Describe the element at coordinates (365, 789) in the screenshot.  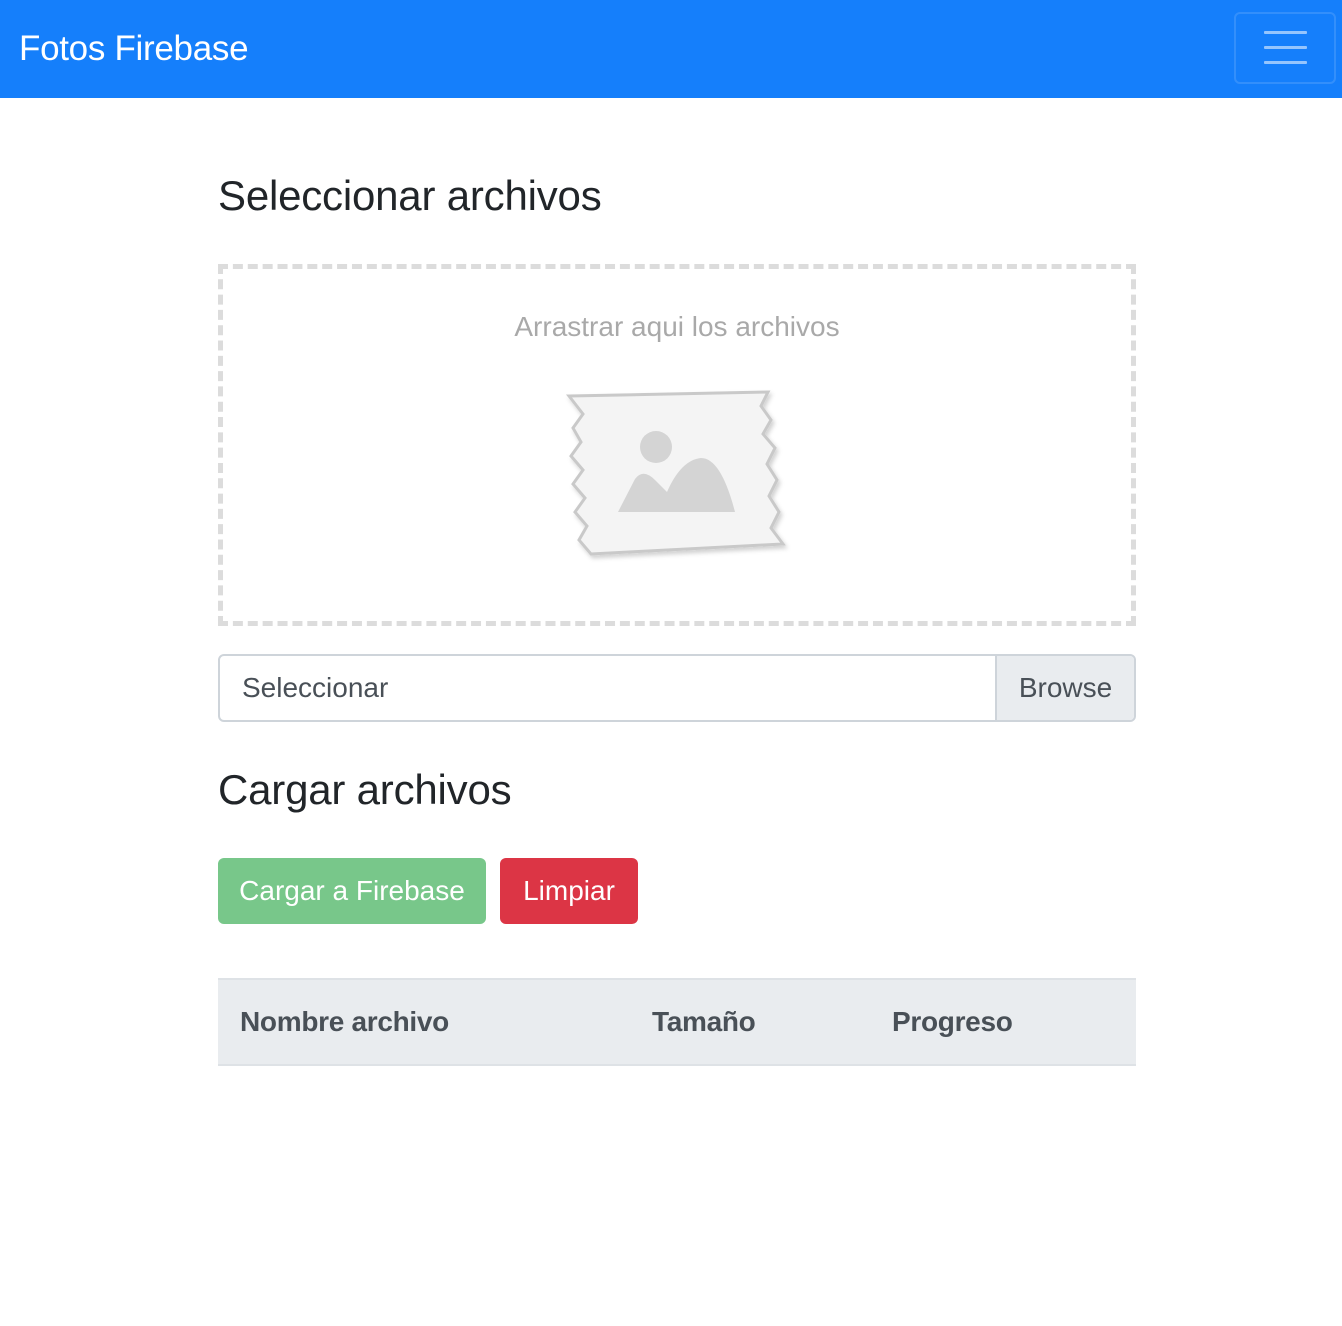
I see `upload-files-heading: Cargar archivos` at that location.